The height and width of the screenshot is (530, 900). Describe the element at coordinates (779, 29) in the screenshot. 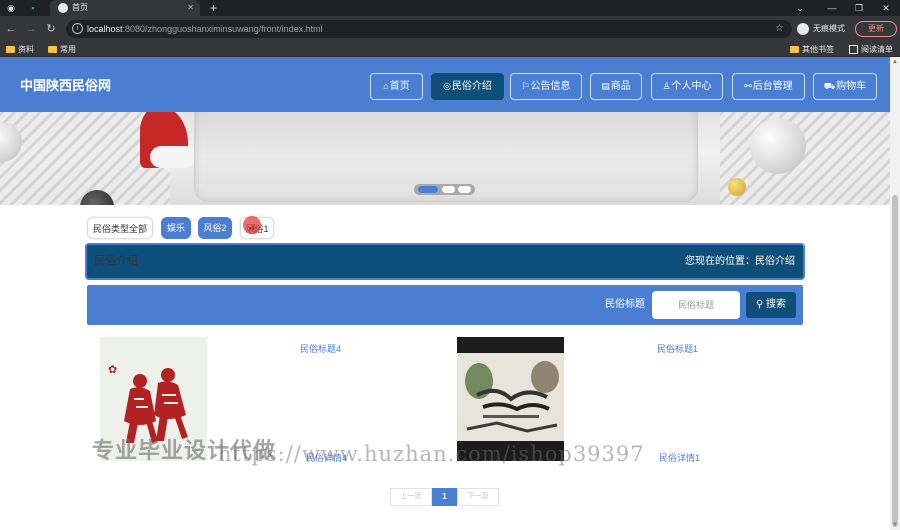

I see `bookmark-star-icon: ☆` at that location.